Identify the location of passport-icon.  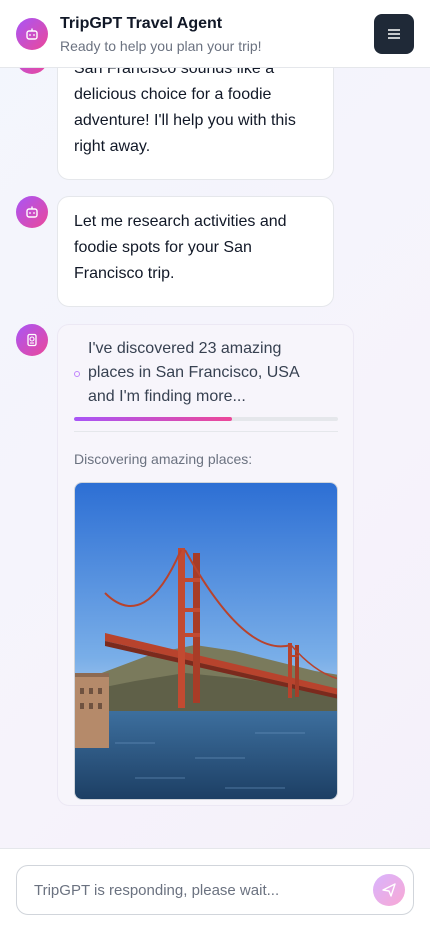
(32, 340).